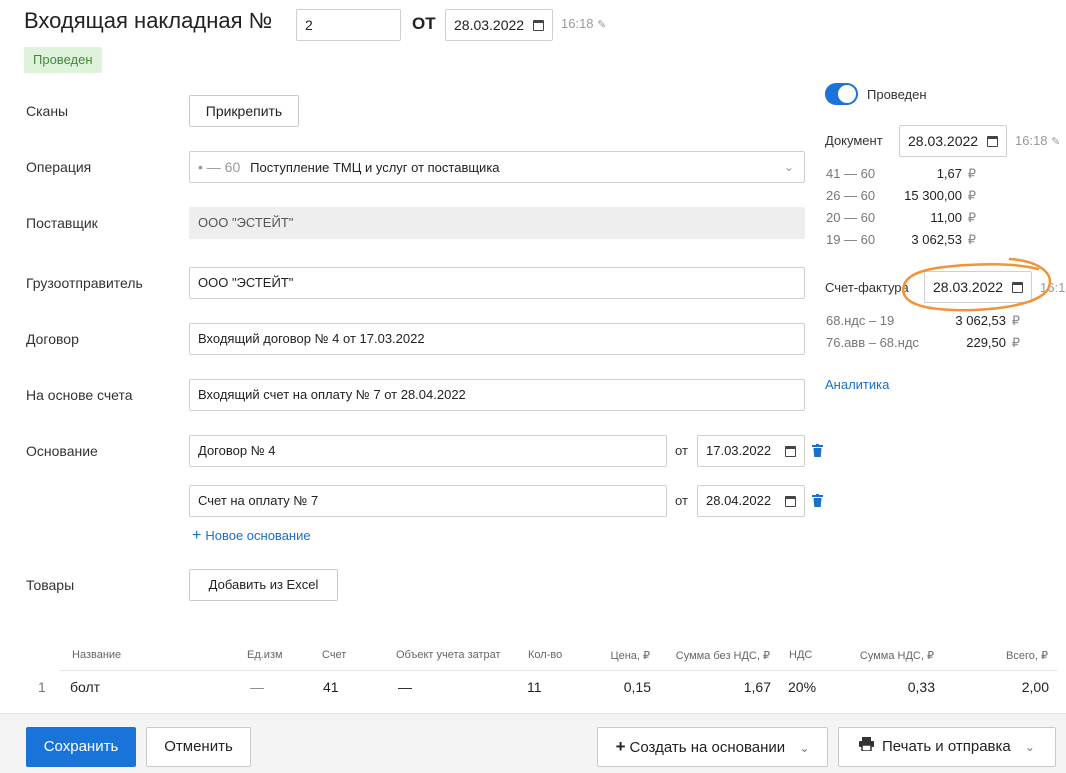  What do you see at coordinates (97, 655) in the screenshot?
I see `col-header-name: Название` at bounding box center [97, 655].